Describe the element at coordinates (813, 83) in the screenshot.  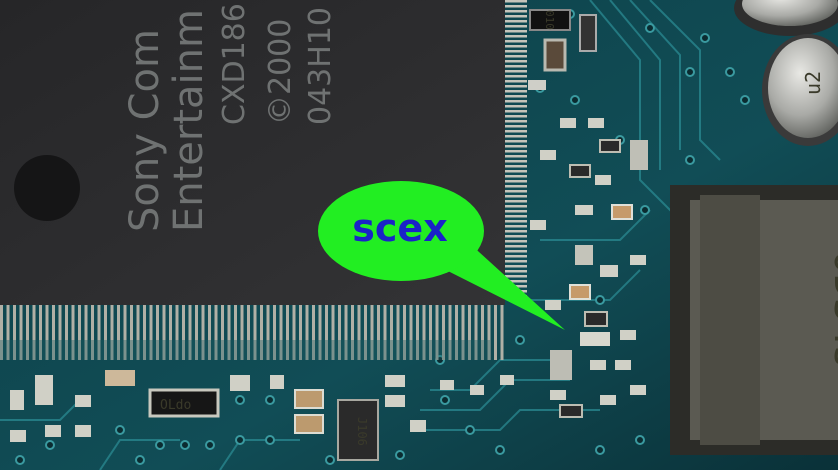
I see `capacitor-mark: u2` at that location.